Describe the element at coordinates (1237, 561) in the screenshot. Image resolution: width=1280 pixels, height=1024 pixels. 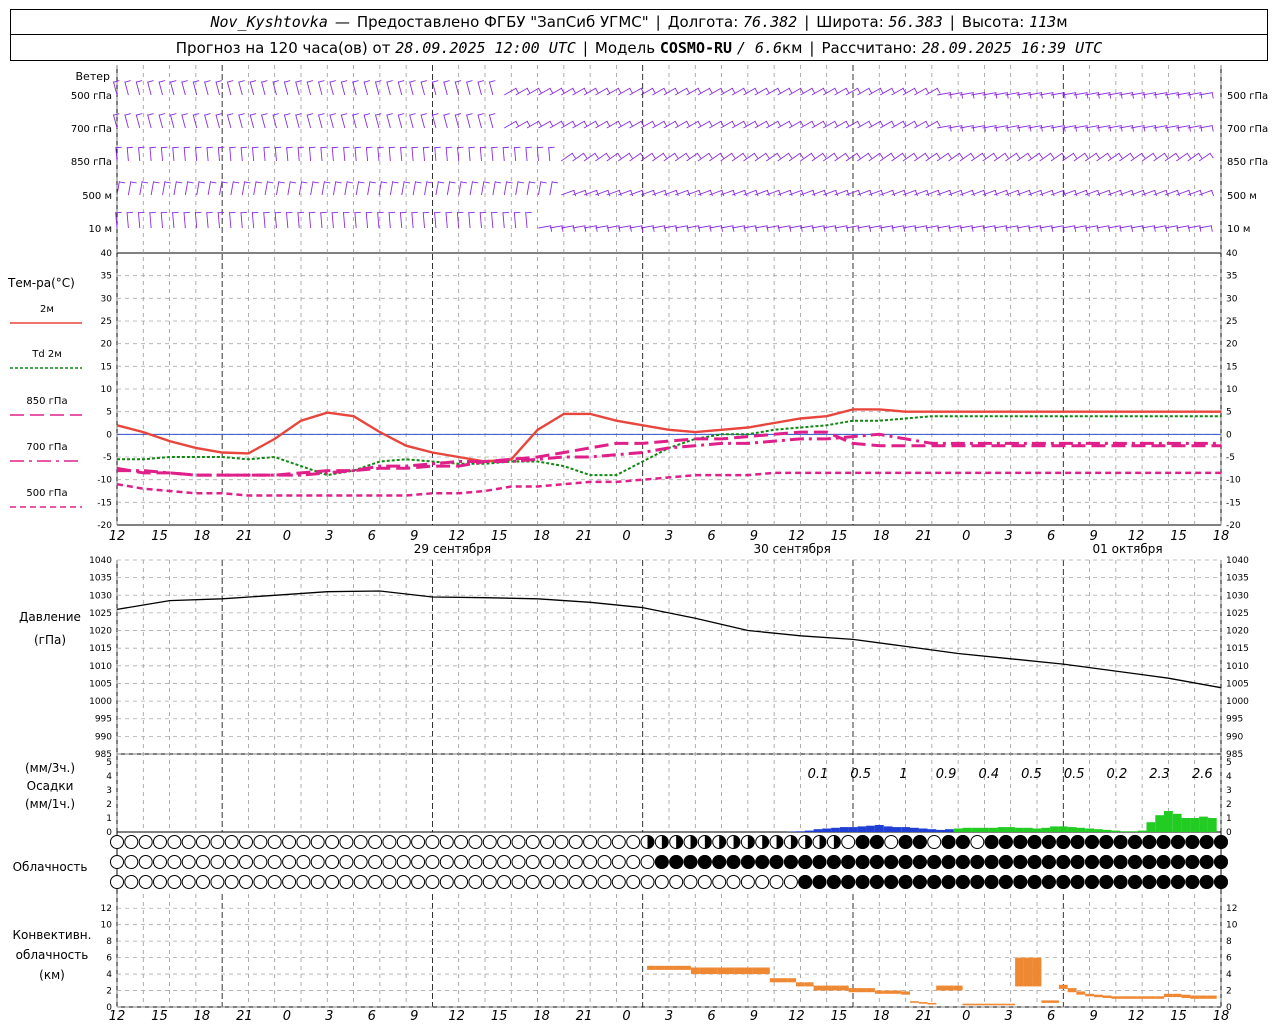
I see `press-tick-right: 1040` at that location.